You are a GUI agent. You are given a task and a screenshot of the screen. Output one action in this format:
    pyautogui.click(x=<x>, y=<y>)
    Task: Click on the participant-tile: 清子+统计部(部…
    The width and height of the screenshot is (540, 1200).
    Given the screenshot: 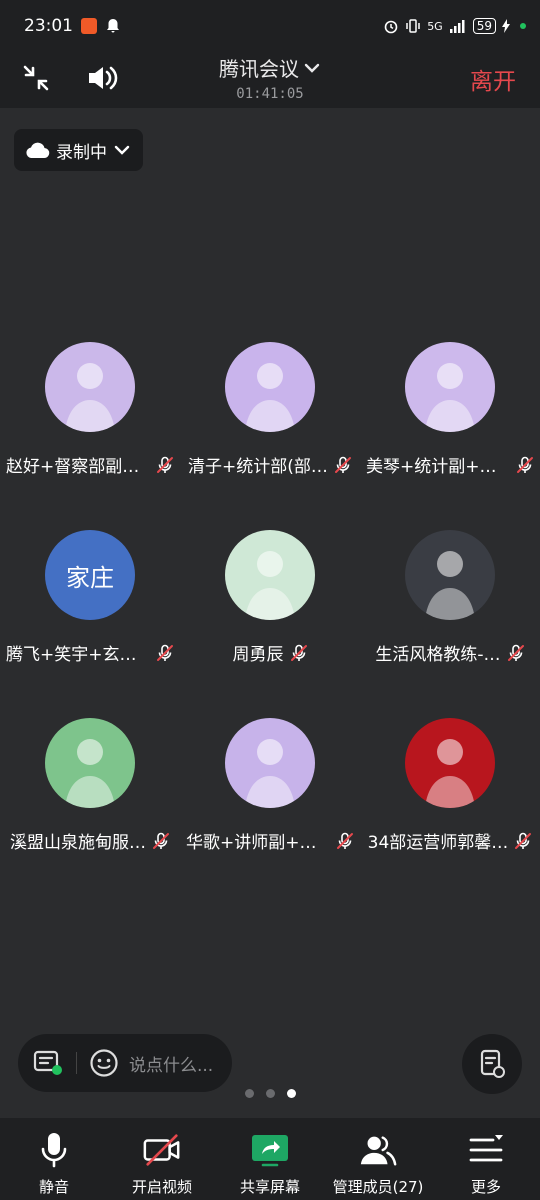 What is the action you would take?
    pyautogui.click(x=270, y=415)
    